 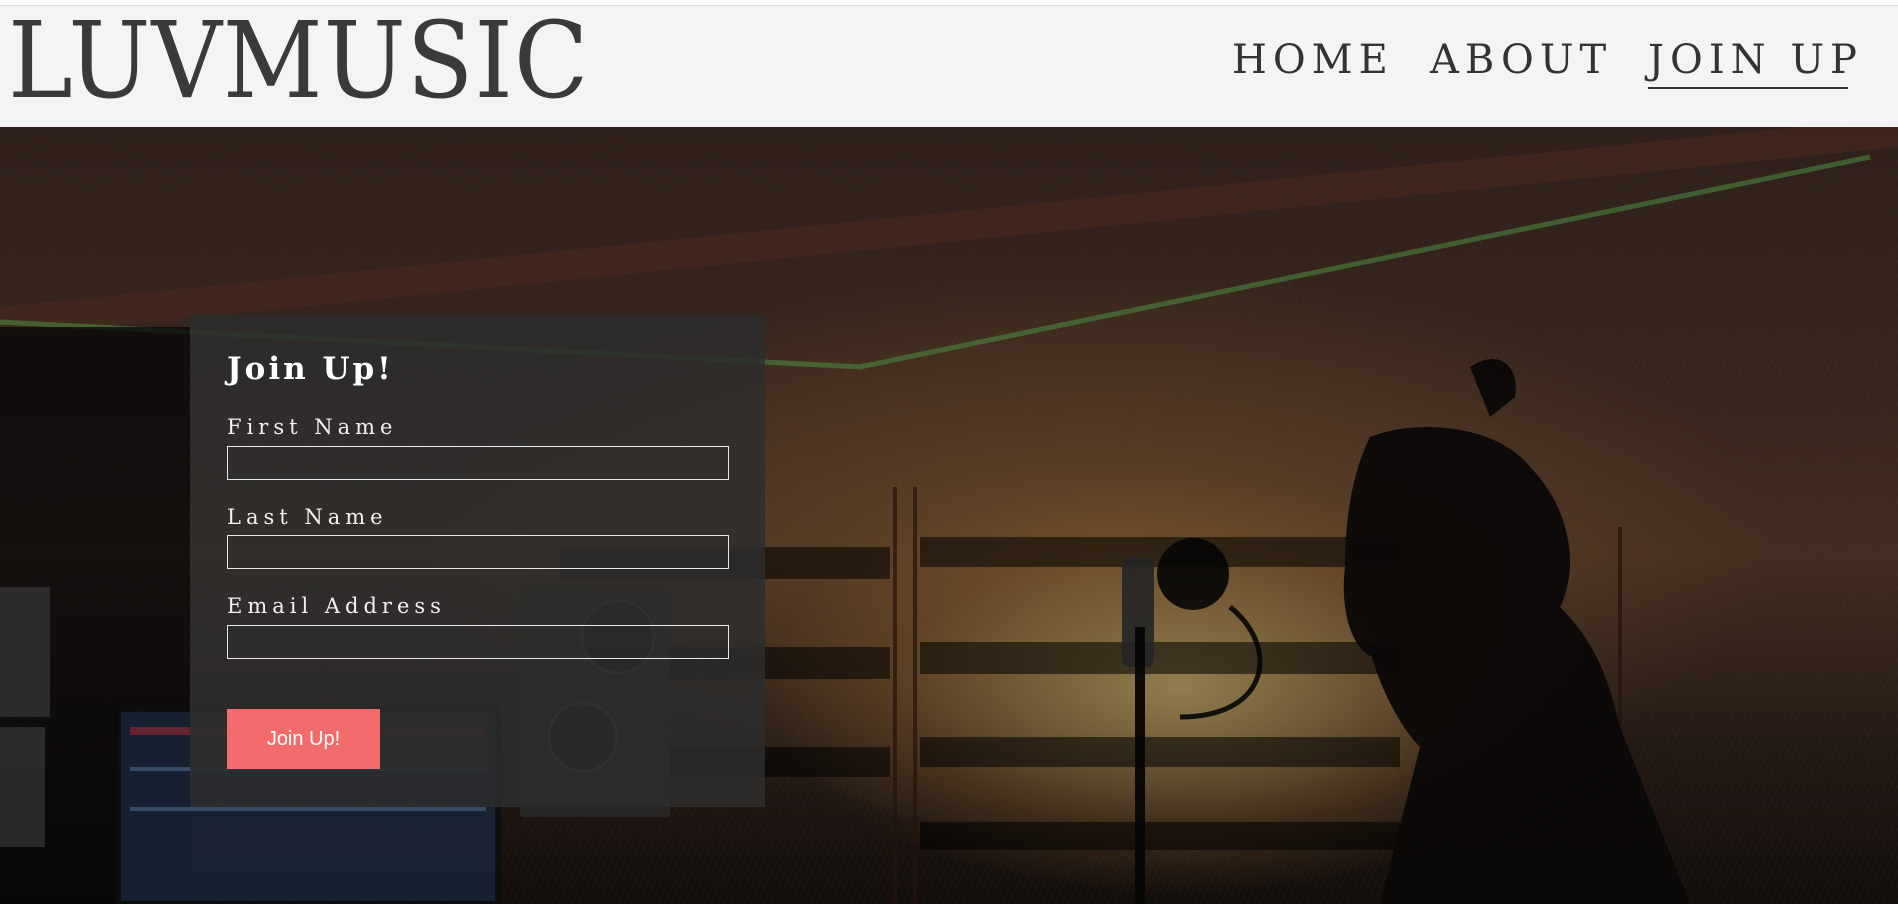 I want to click on join-up-submit-button: Join Up!, so click(x=303, y=739).